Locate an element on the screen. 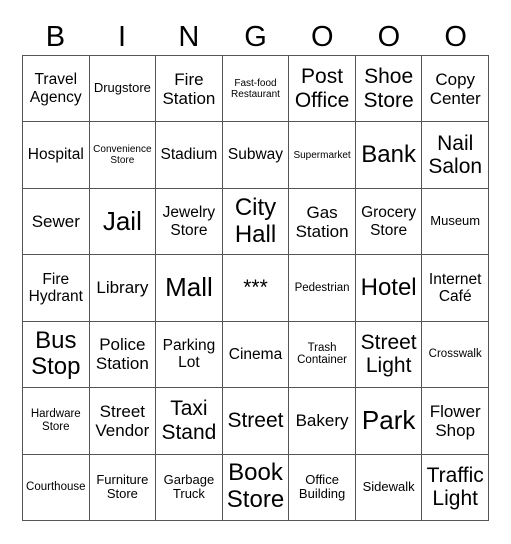 Image resolution: width=511 pixels, height=544 pixels. cell-label: Taxi Stand is located at coordinates (189, 420).